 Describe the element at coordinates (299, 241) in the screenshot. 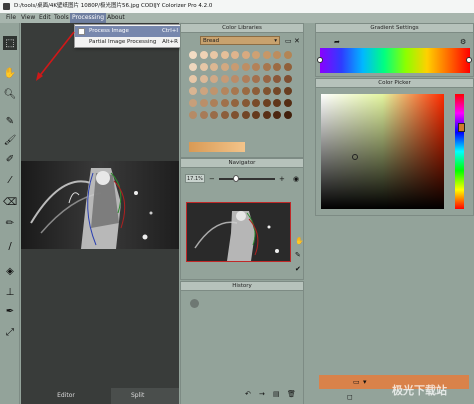

I see `brush-settings-icon: ✋` at that location.